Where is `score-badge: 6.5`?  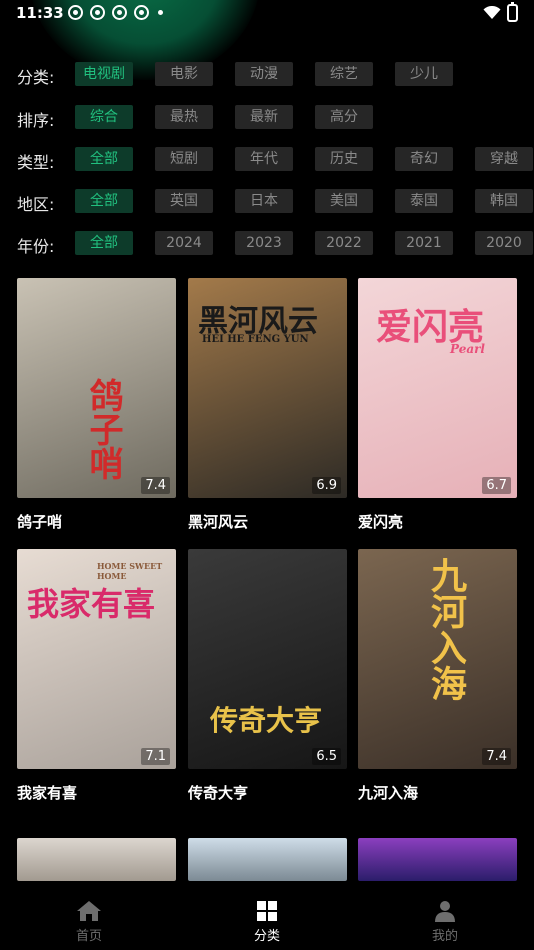 score-badge: 6.5 is located at coordinates (326, 756).